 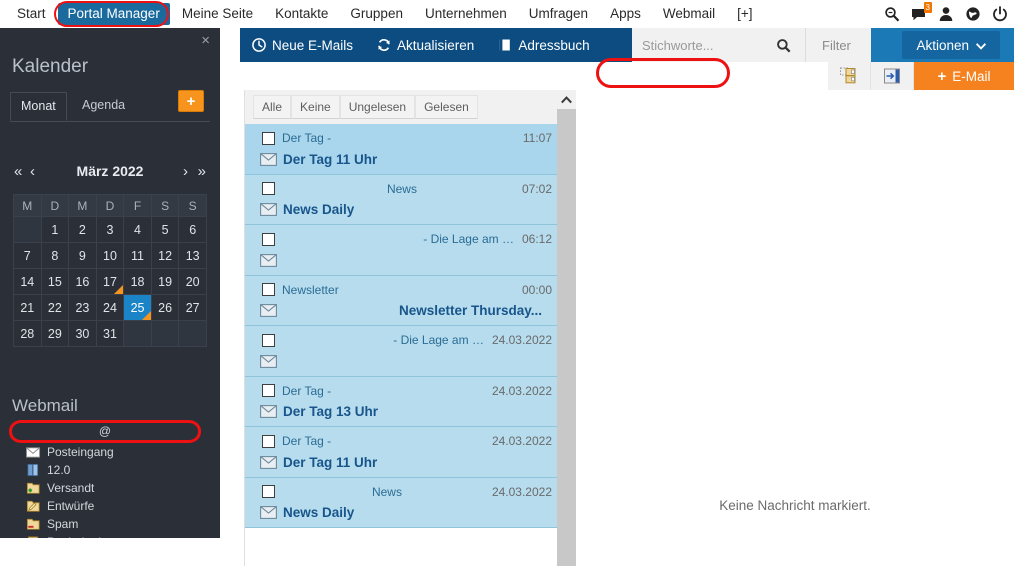 I want to click on folder-item-entw-rfe: Entwürfe, so click(x=60, y=506).